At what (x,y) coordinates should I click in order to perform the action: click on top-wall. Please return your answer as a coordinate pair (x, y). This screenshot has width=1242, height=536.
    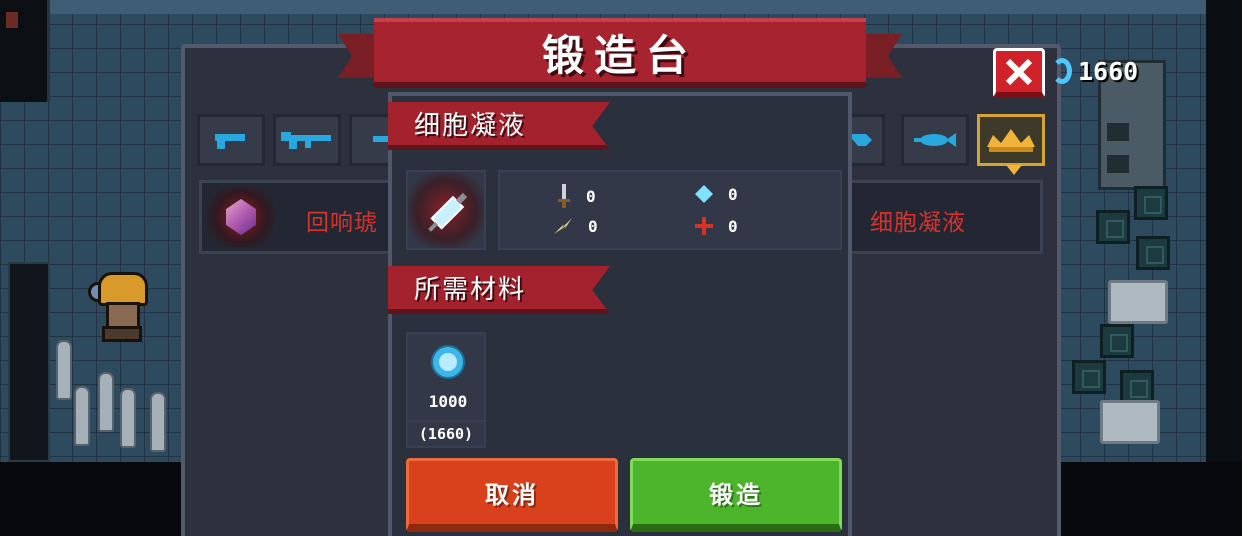
    Looking at the image, I should click on (621, 7).